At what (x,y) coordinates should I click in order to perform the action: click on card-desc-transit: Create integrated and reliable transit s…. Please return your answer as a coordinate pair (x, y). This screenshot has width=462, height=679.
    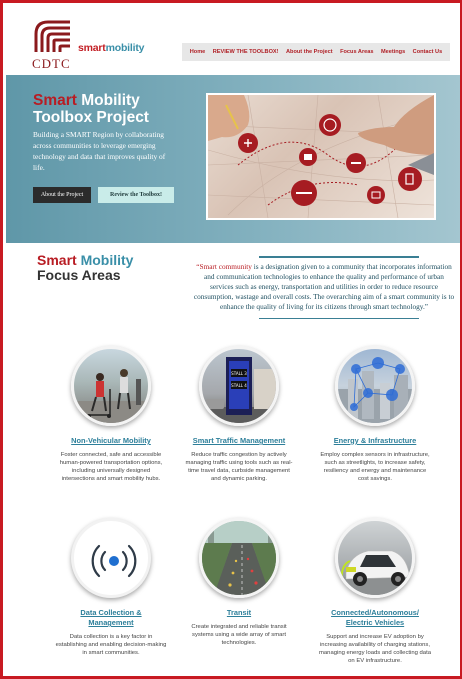
    Looking at the image, I should click on (239, 635).